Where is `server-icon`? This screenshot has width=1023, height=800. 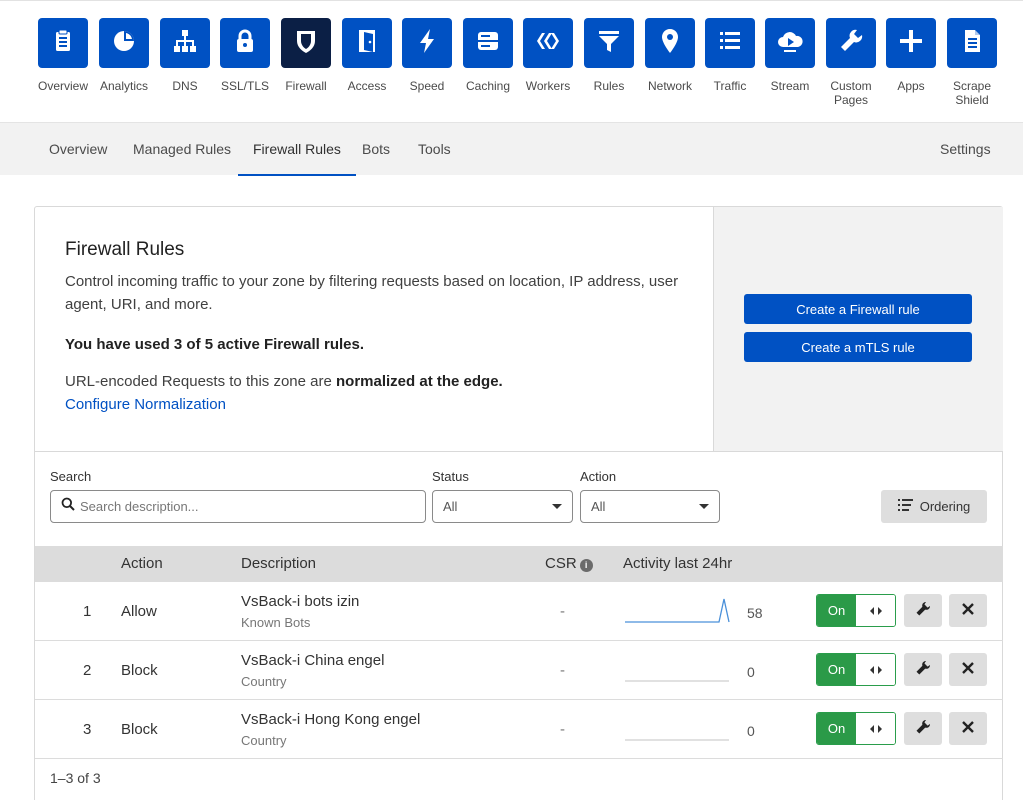 server-icon is located at coordinates (488, 43).